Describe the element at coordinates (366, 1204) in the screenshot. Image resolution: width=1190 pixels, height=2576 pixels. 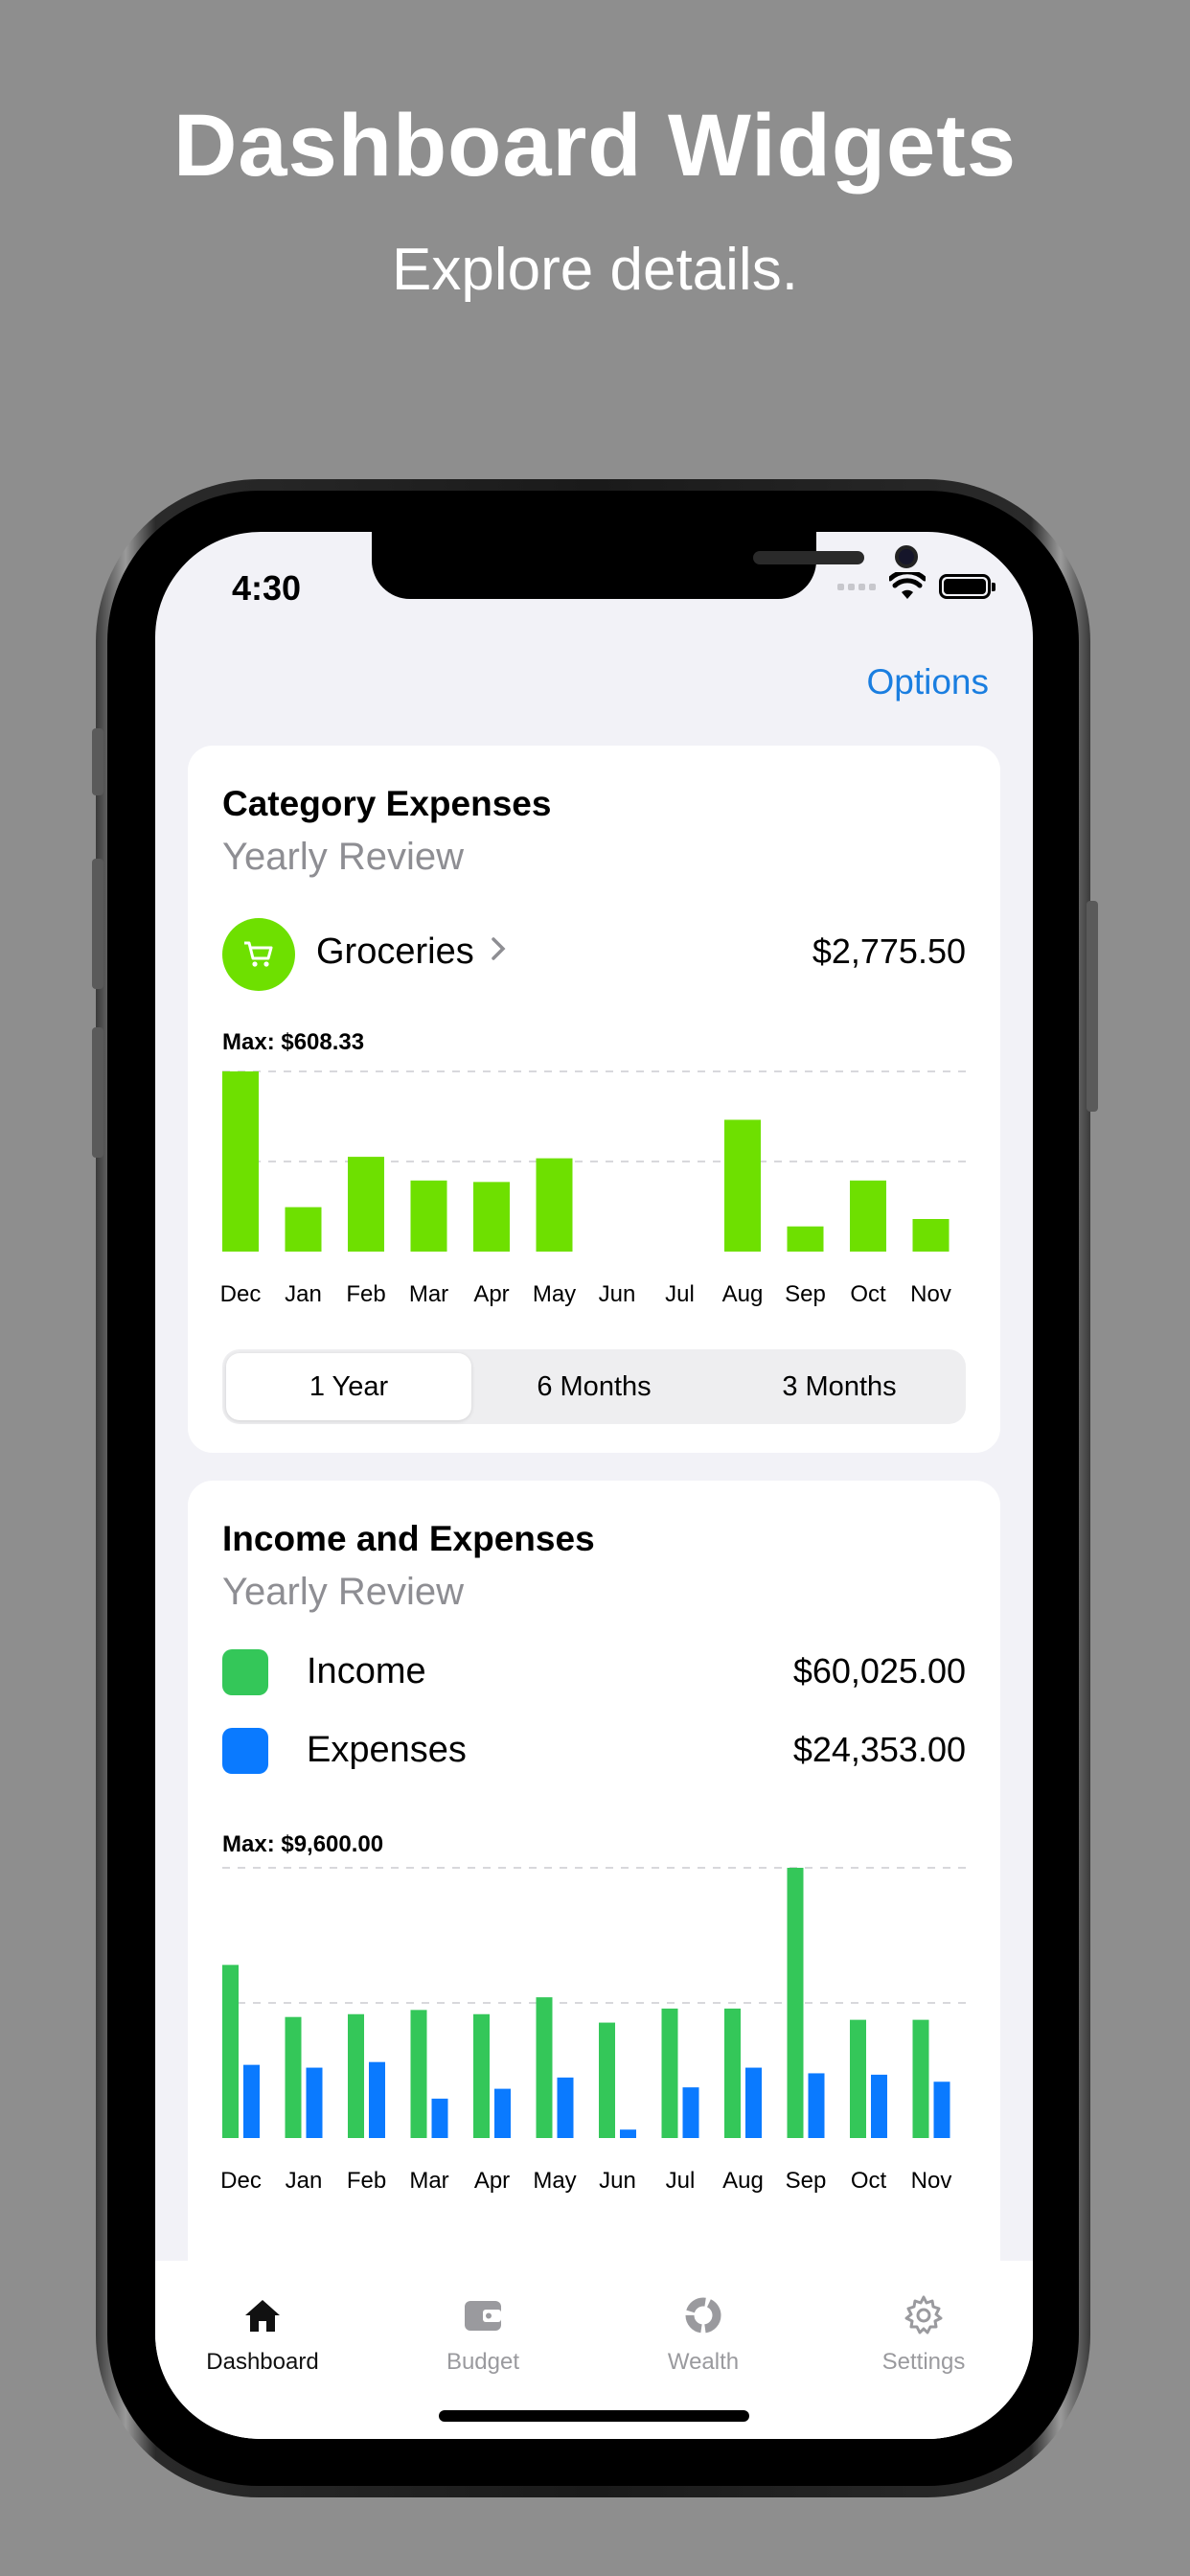
I see `bar-feb` at that location.